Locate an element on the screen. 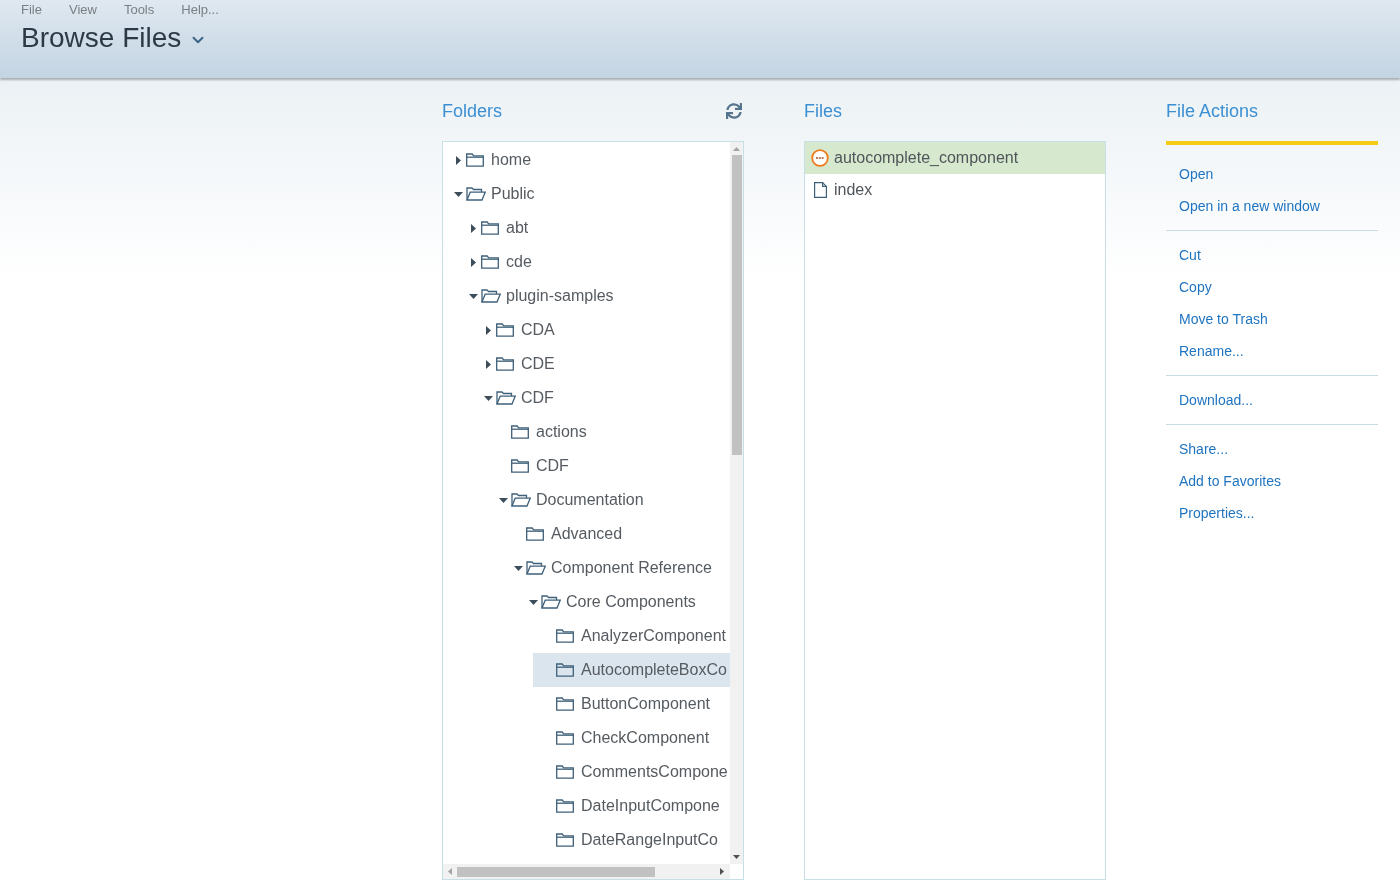 This screenshot has width=1400, height=881. tree-item: Core Components is located at coordinates (624, 602).